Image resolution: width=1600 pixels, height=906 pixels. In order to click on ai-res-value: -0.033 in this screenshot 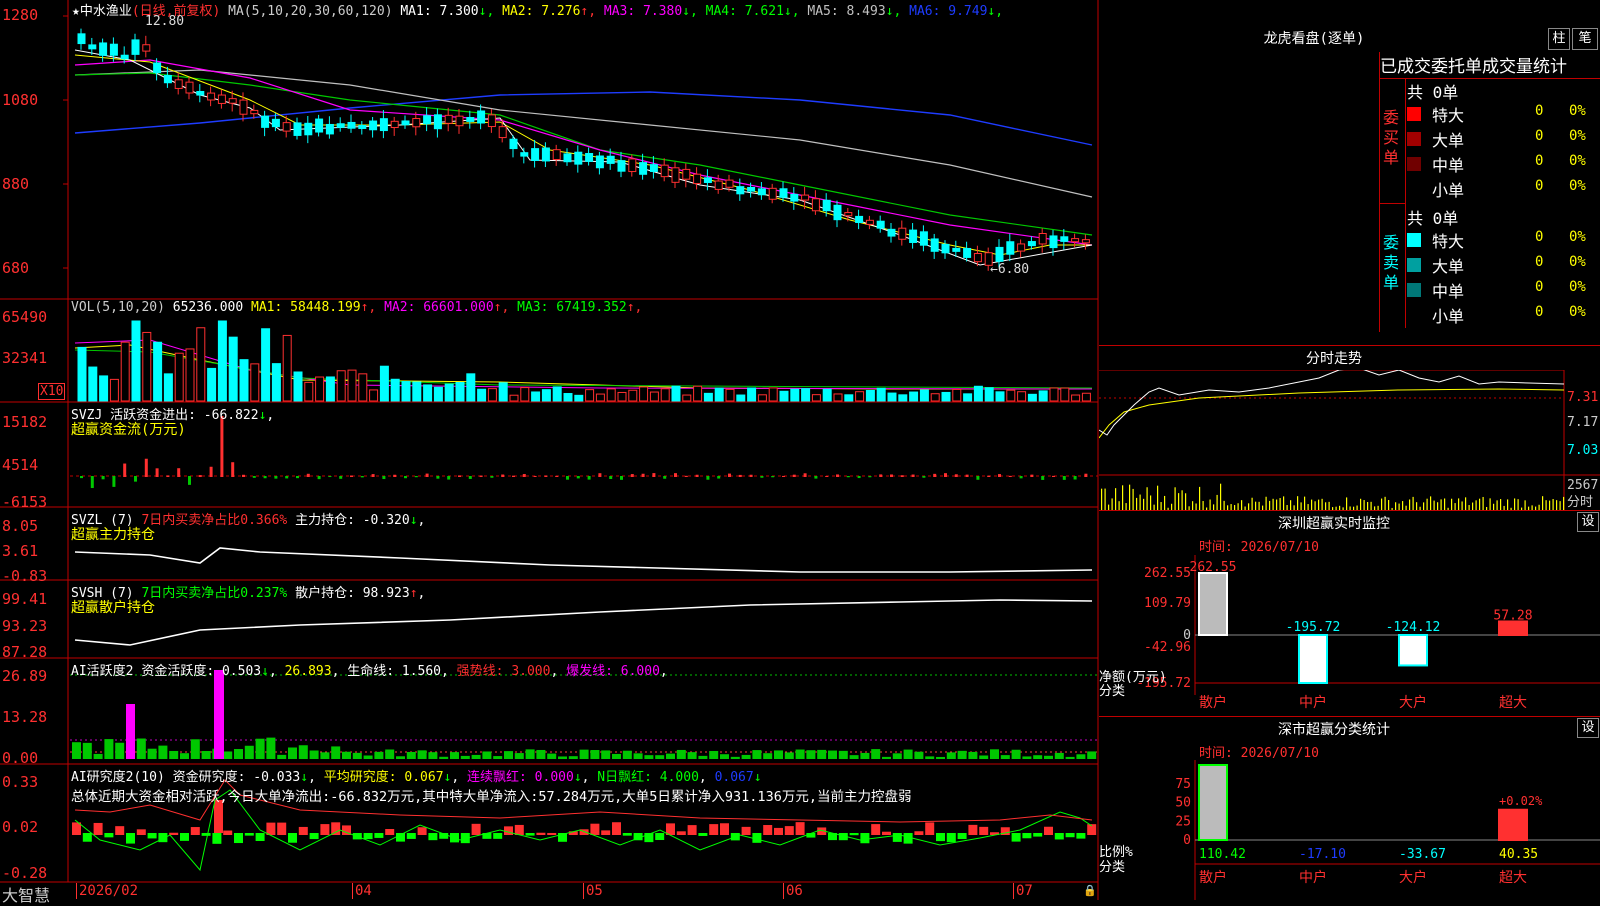, I will do `click(277, 777)`.